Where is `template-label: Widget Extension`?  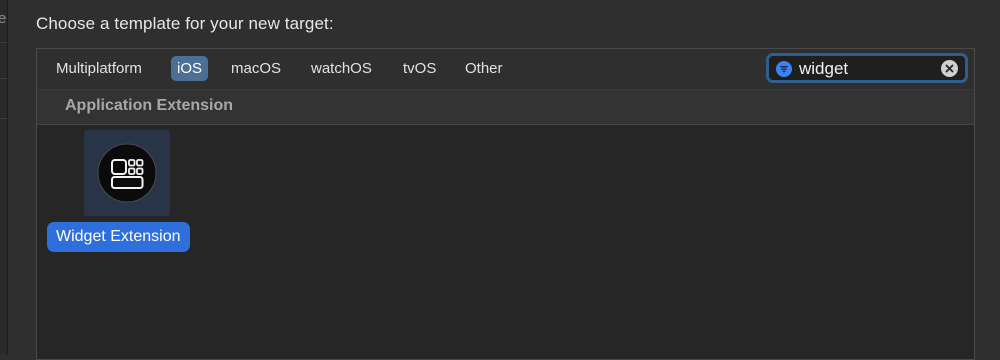 template-label: Widget Extension is located at coordinates (118, 237).